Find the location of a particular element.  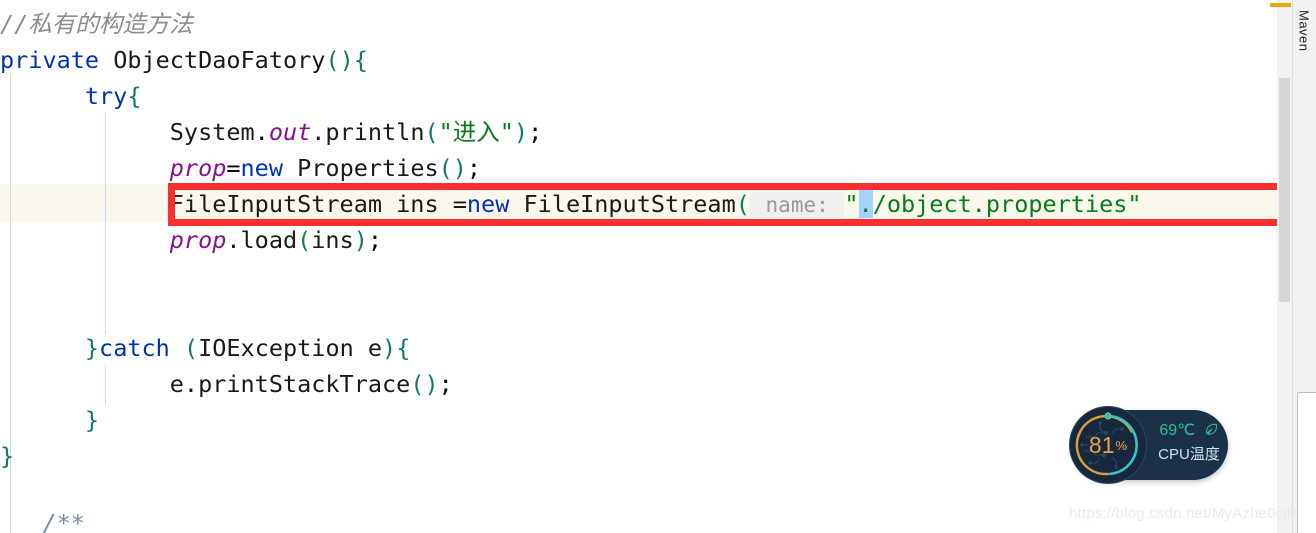

cpu-usage-dial: 81% is located at coordinates (1108, 445).